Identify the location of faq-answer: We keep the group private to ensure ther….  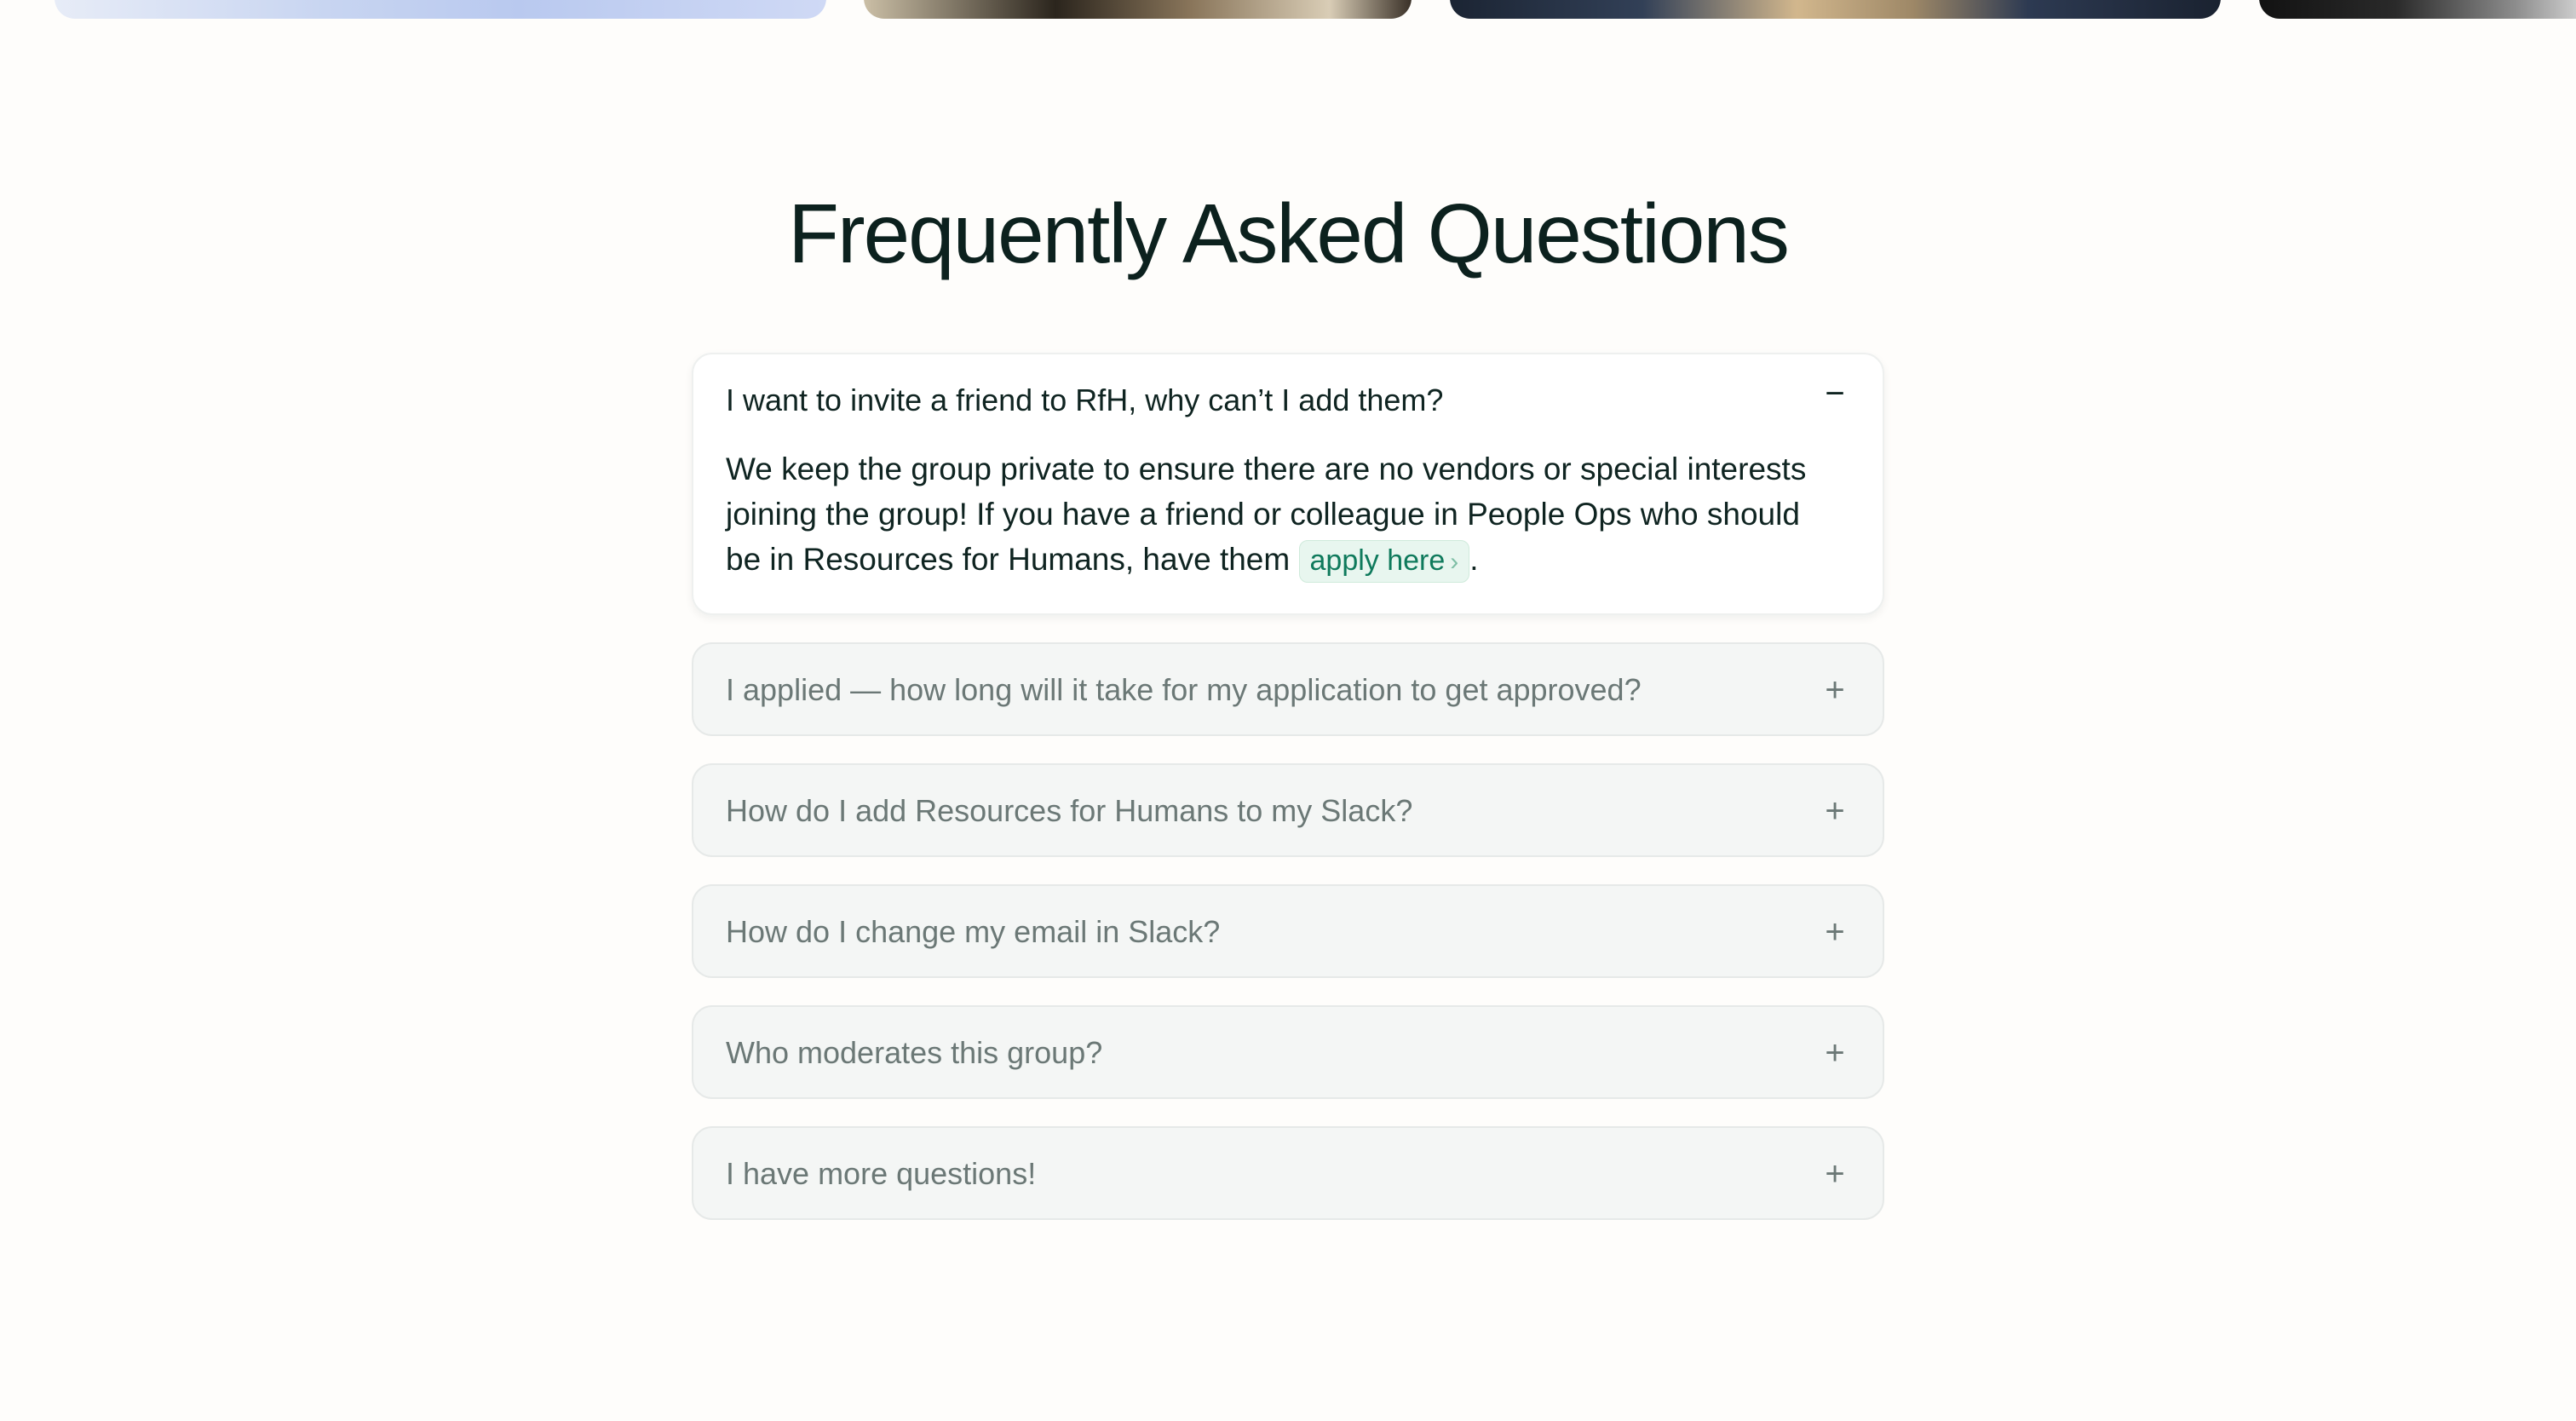
(1288, 502).